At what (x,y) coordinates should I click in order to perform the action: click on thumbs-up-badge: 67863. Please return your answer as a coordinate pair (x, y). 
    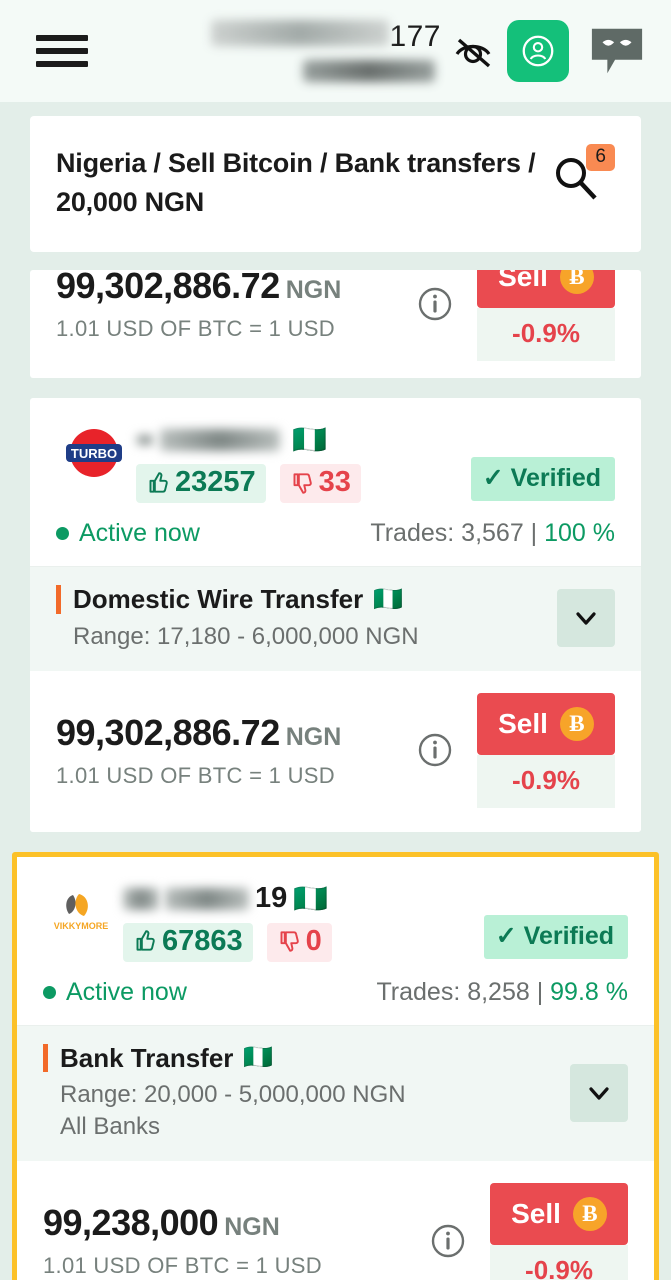
    Looking at the image, I should click on (188, 942).